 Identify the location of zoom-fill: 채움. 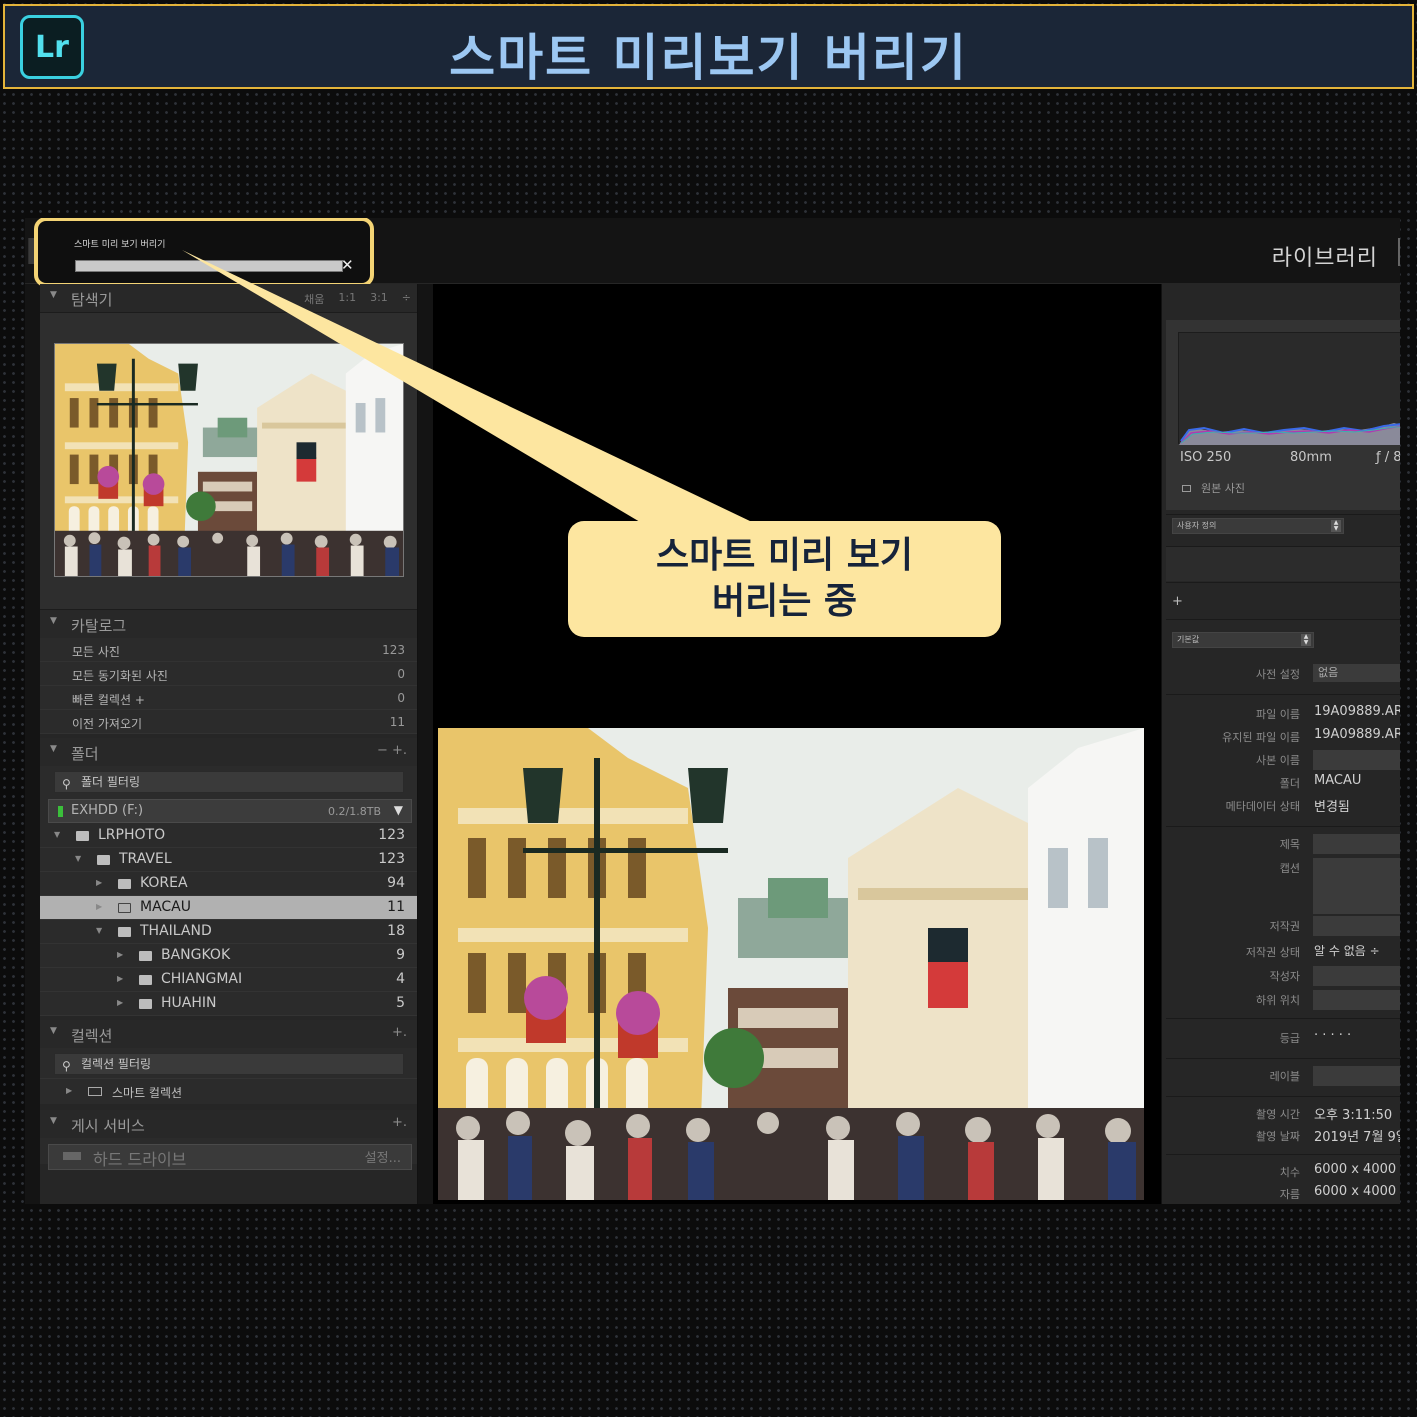
(314, 299).